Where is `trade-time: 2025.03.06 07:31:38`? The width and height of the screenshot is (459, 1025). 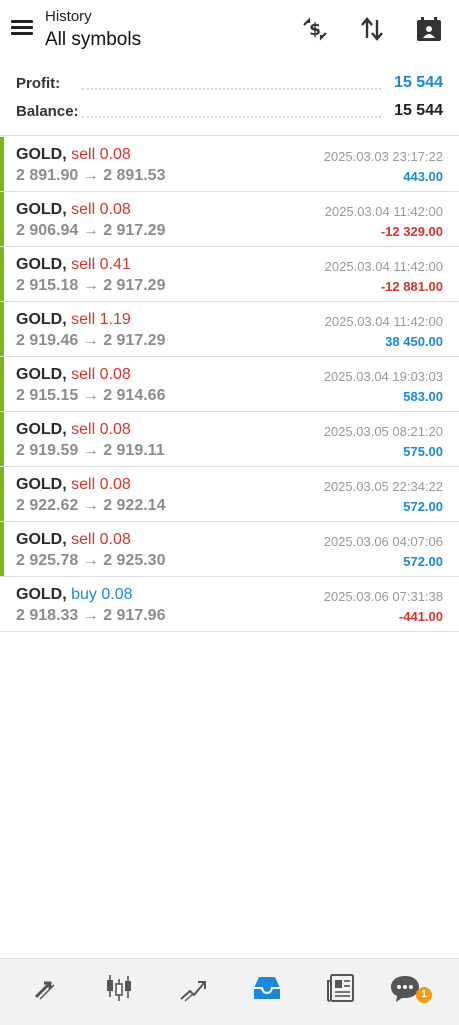 trade-time: 2025.03.06 07:31:38 is located at coordinates (383, 596).